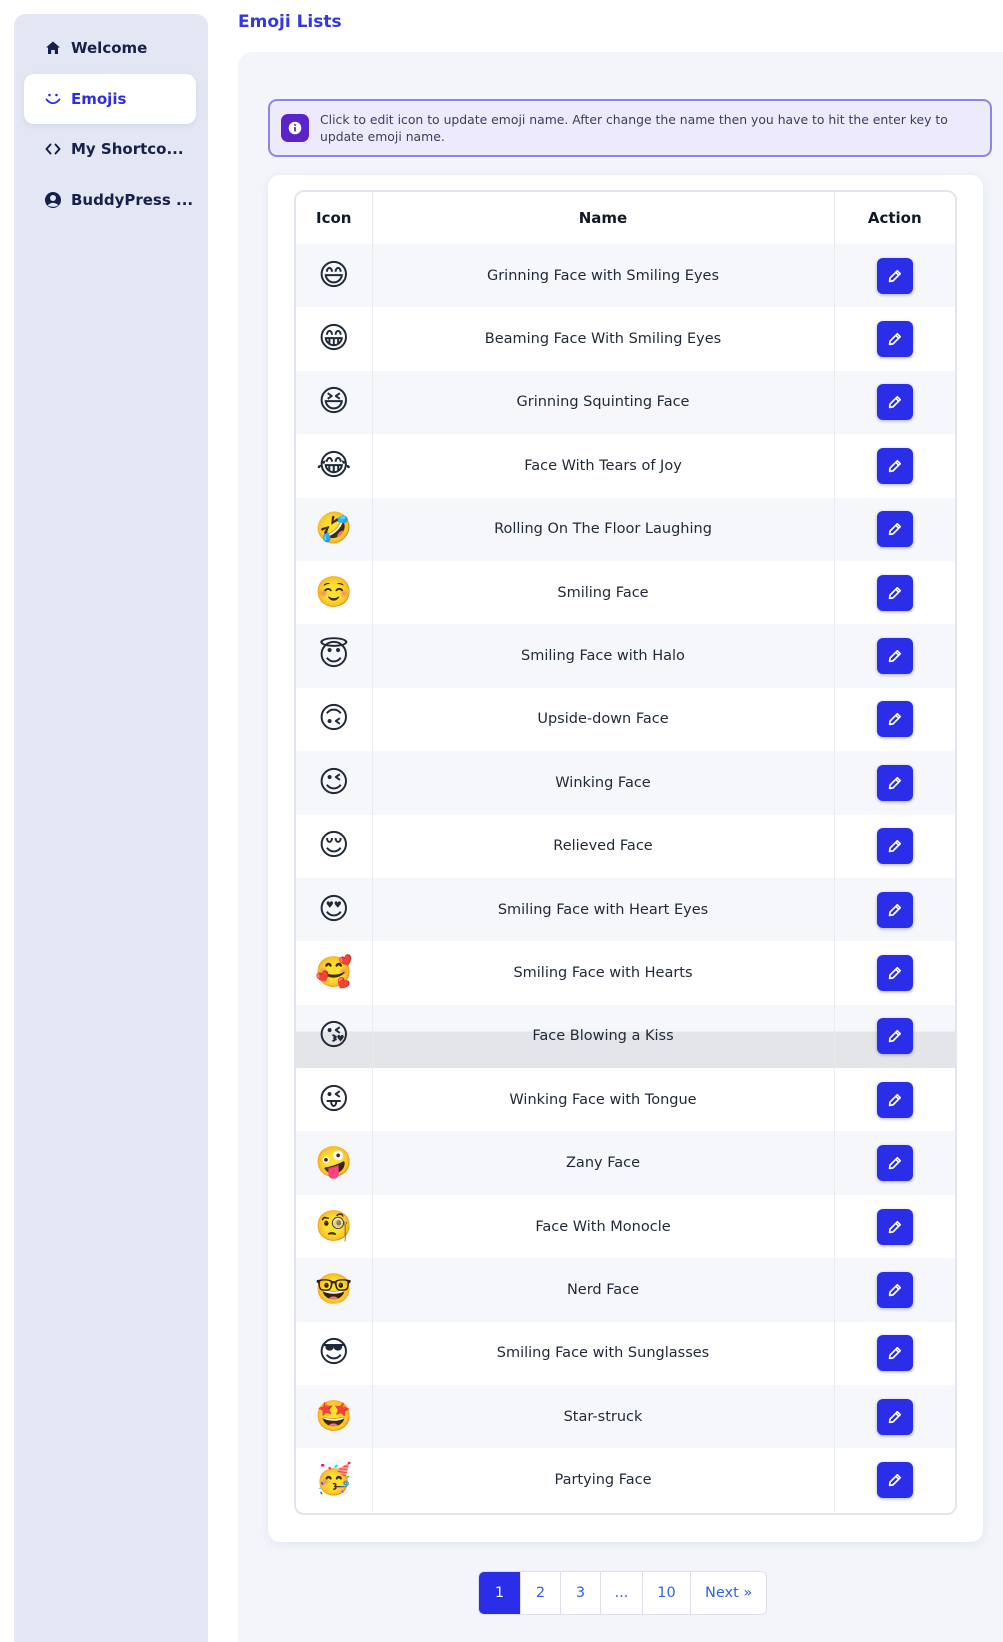 This screenshot has height=1642, width=1003. Describe the element at coordinates (53, 200) in the screenshot. I see `user-circle-icon` at that location.